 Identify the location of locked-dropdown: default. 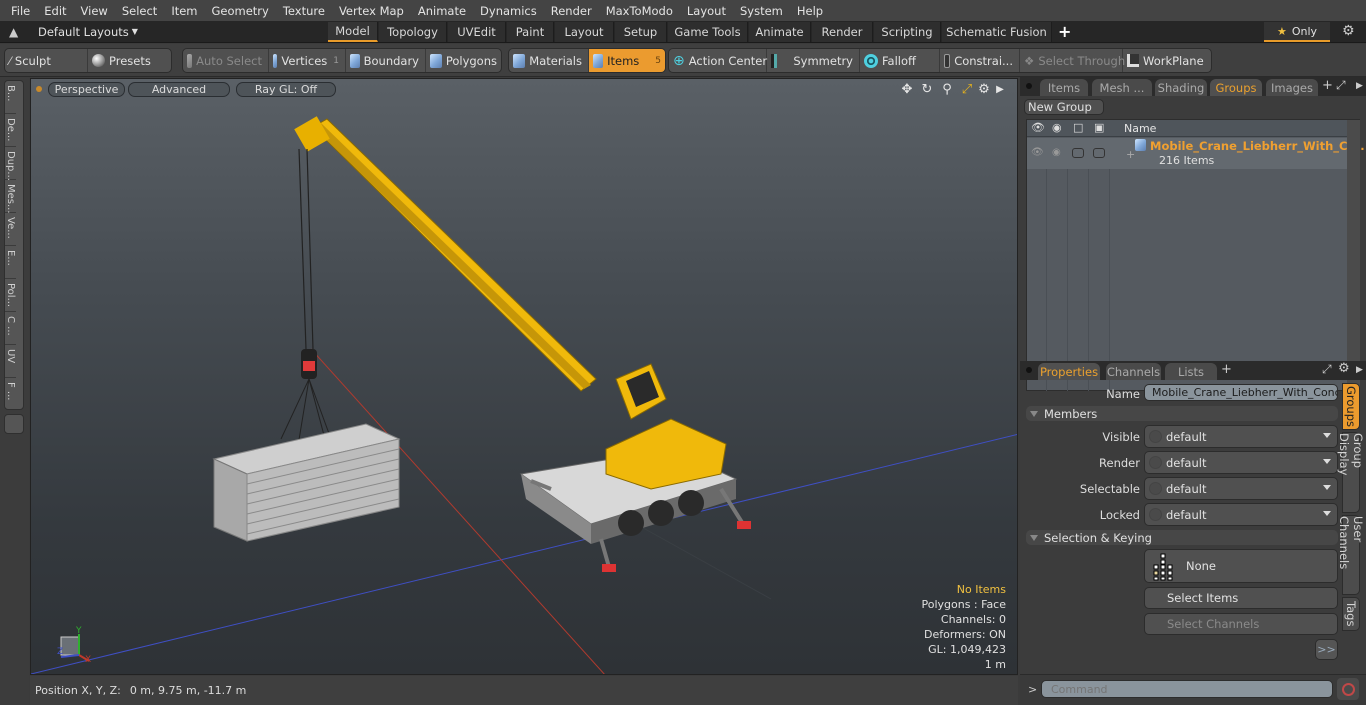
(1241, 514).